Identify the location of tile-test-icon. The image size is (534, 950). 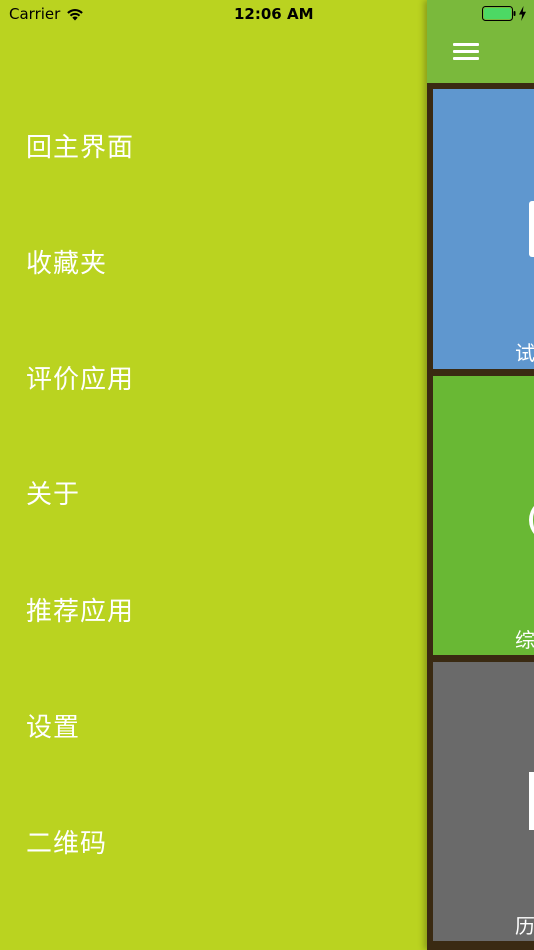
(531, 229).